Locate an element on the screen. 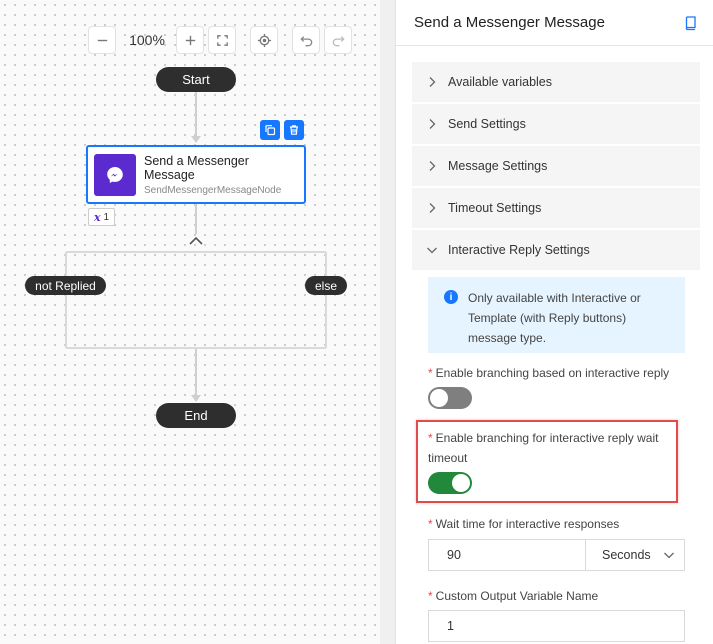  trash-icon is located at coordinates (294, 130).